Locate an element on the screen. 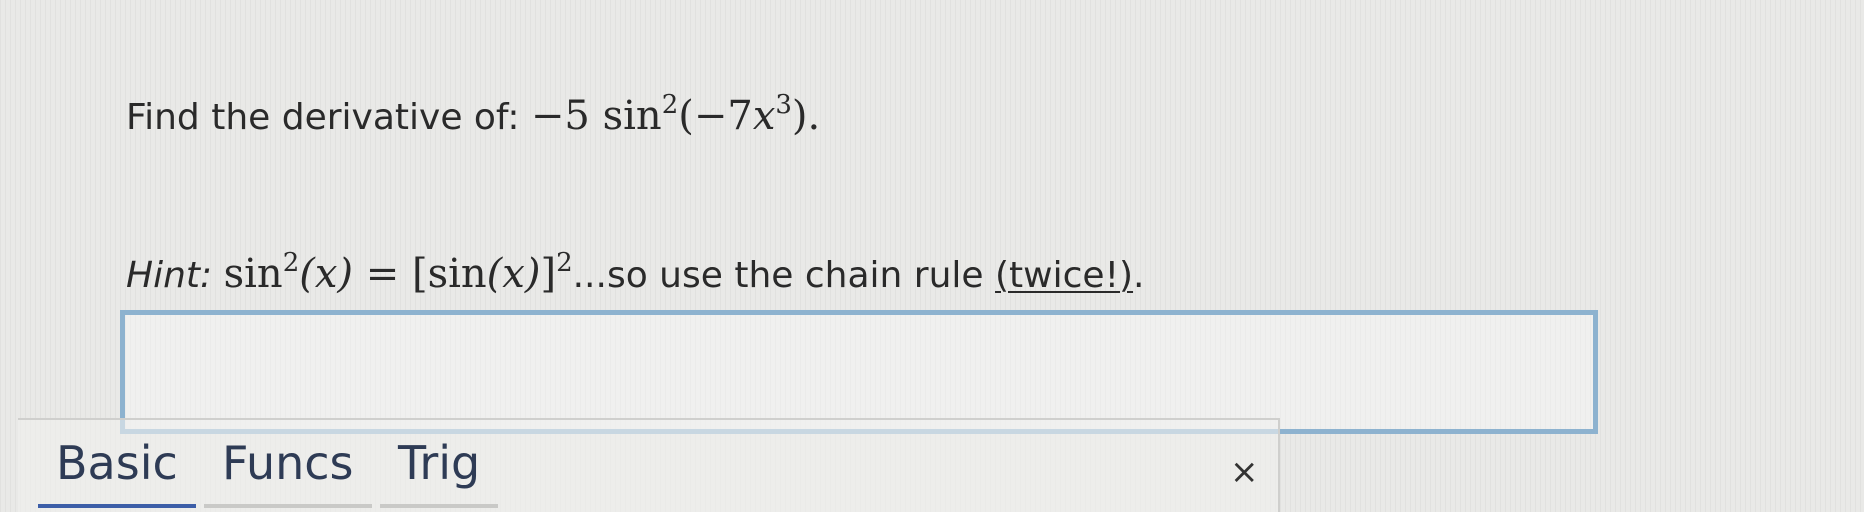 The width and height of the screenshot is (1864, 512). expr-exponent: 2 is located at coordinates (670, 105).